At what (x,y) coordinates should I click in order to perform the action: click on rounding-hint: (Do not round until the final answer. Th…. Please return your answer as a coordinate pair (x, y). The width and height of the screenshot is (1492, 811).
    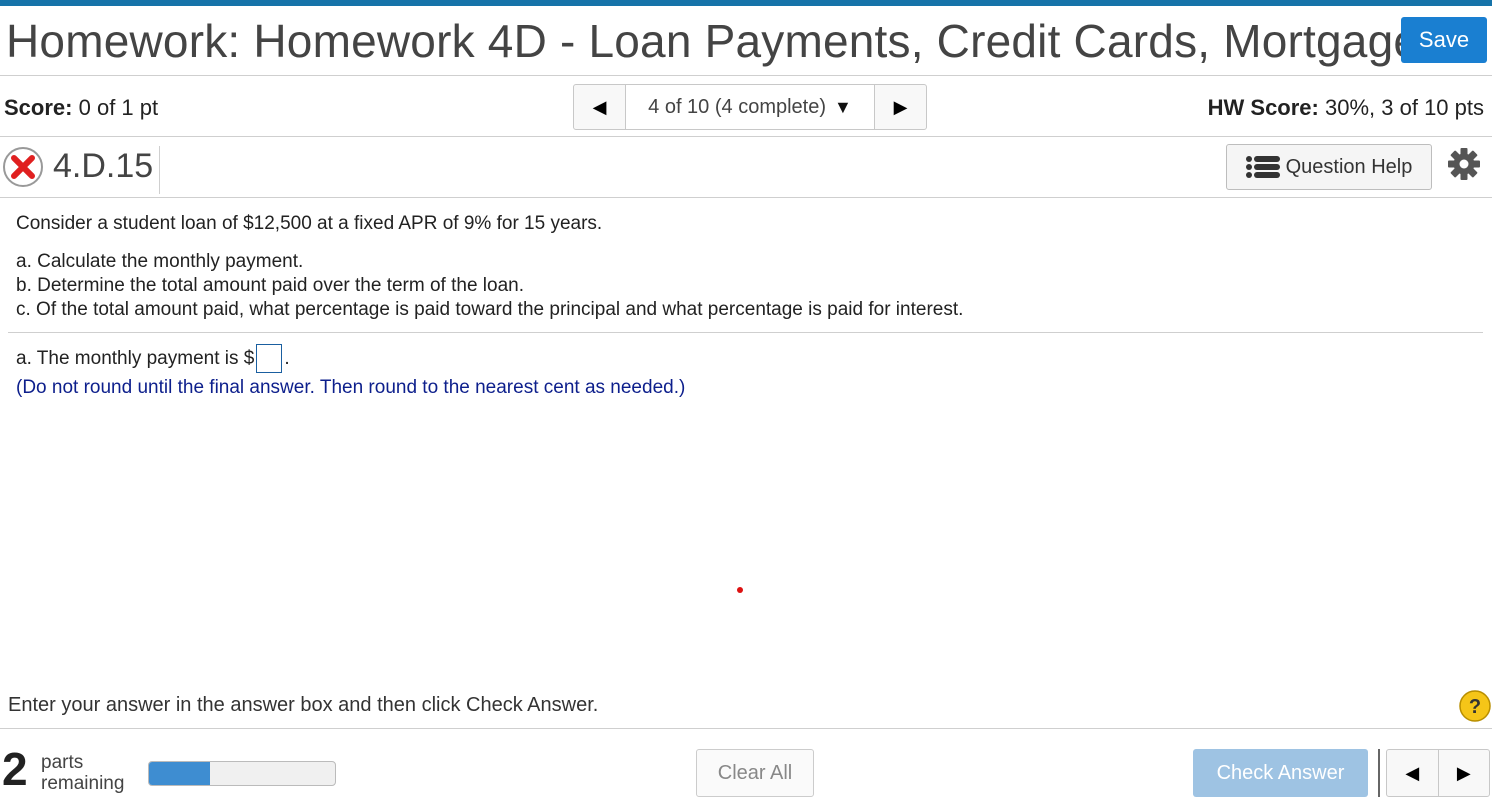
    Looking at the image, I should click on (351, 387).